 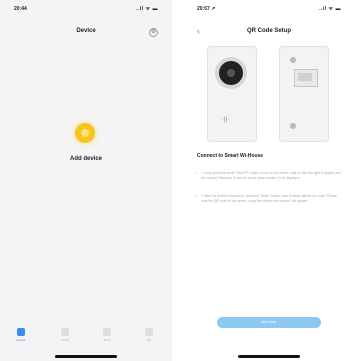 What do you see at coordinates (269, 11) in the screenshot?
I see `status-bar: 20:57 ↗ ..il ᯤ ▬` at bounding box center [269, 11].